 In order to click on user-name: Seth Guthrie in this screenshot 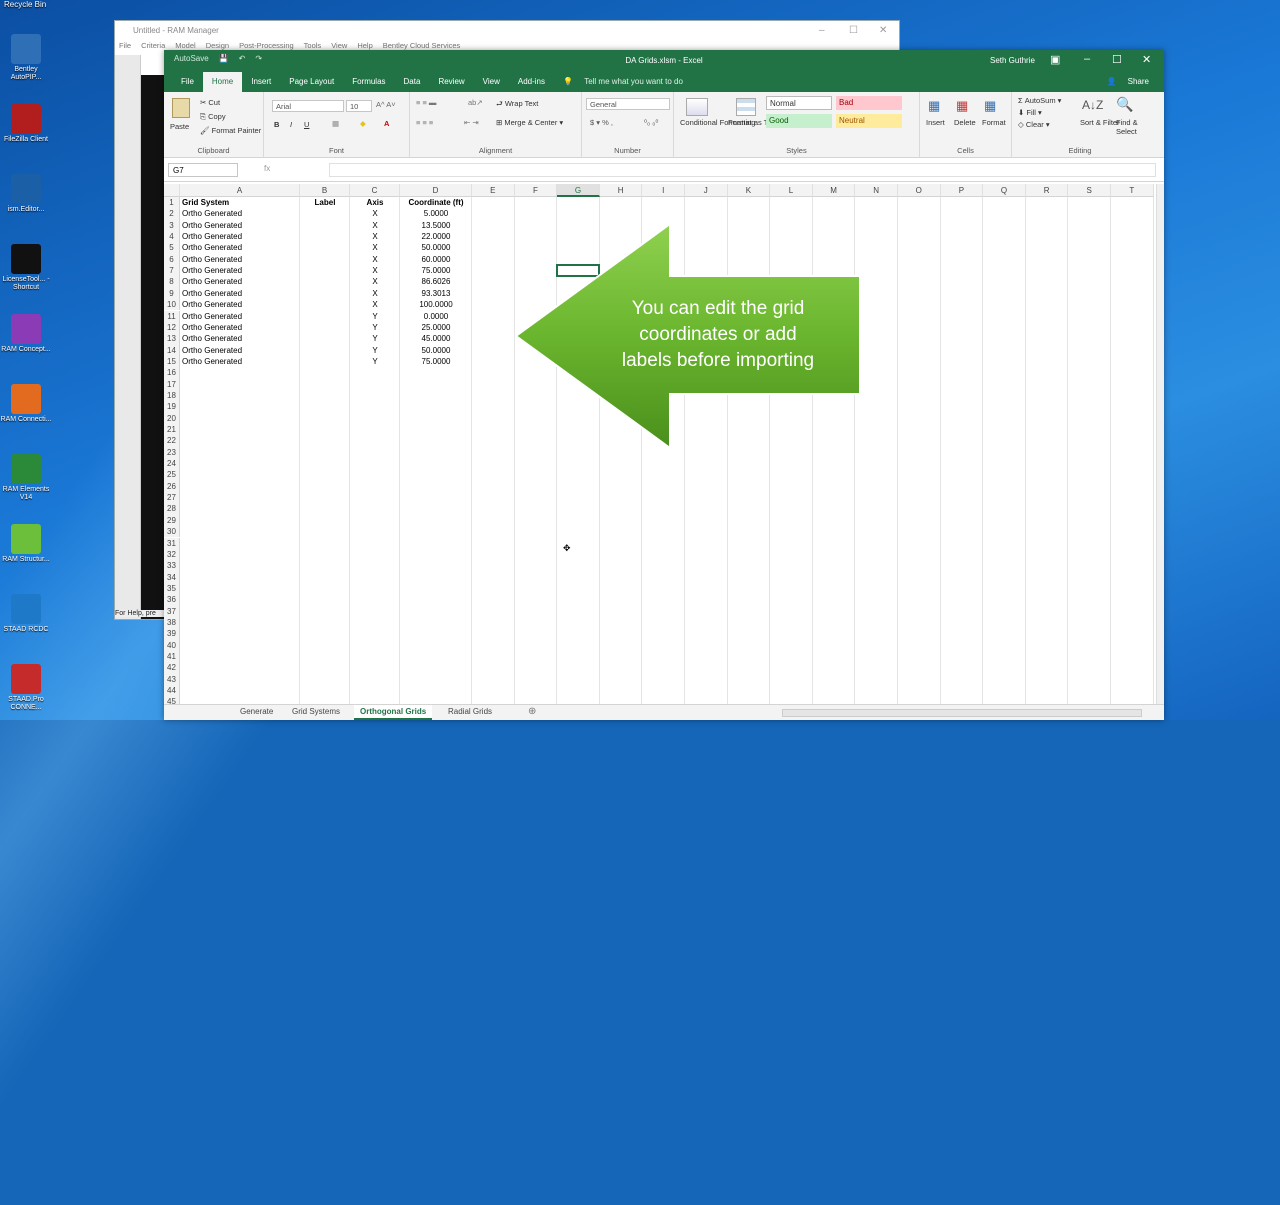, I will do `click(1012, 60)`.